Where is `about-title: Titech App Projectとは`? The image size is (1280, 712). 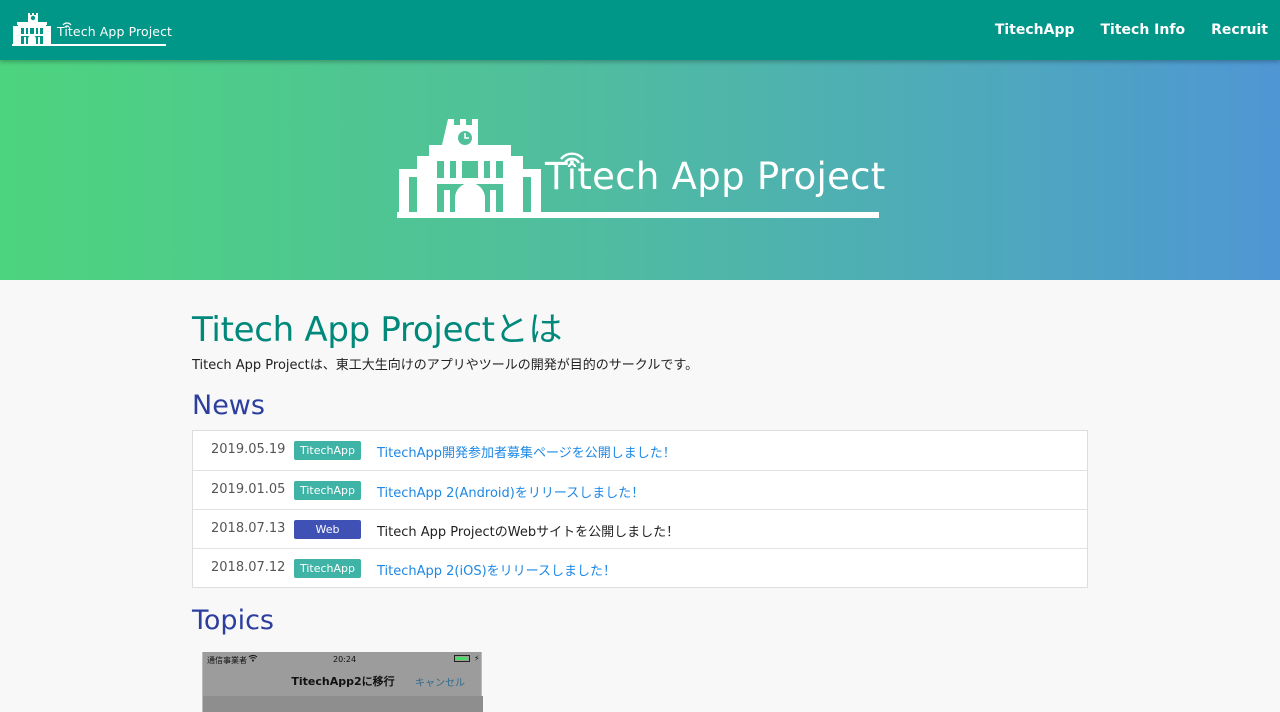 about-title: Titech App Projectとは is located at coordinates (377, 330).